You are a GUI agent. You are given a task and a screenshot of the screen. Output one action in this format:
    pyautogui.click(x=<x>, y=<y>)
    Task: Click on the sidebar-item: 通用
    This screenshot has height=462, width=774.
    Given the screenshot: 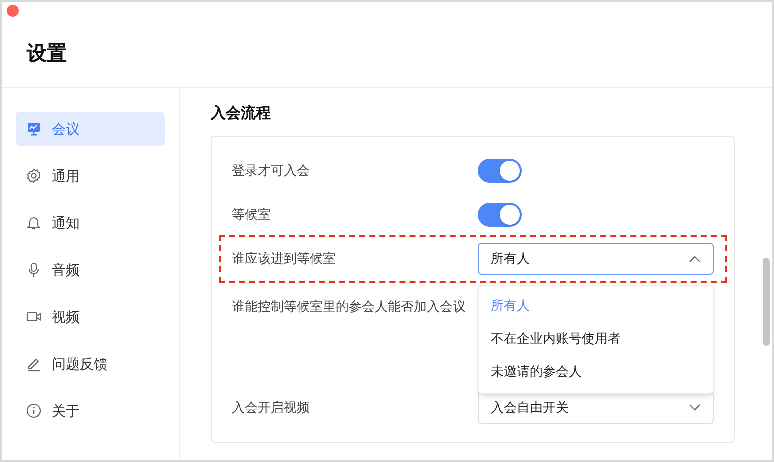 What is the action you would take?
    pyautogui.click(x=90, y=176)
    